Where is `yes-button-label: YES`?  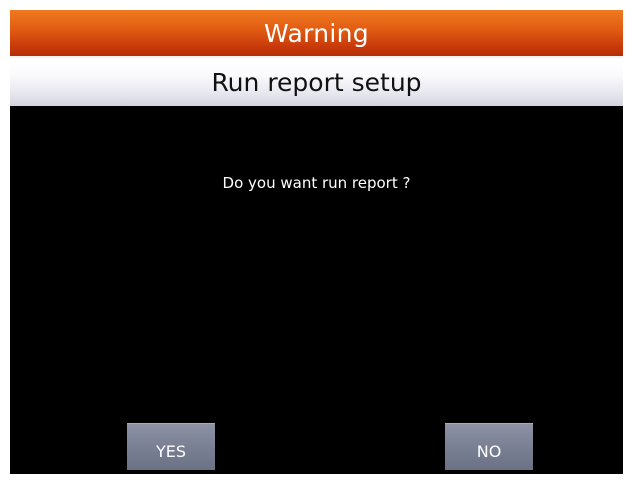
yes-button-label: YES is located at coordinates (171, 451).